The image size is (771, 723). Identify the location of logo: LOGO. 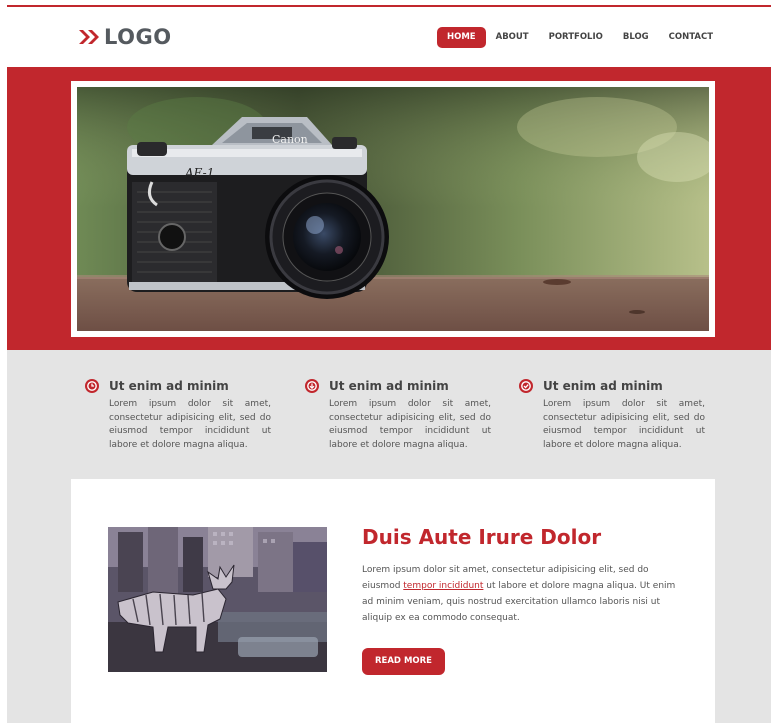
(125, 37).